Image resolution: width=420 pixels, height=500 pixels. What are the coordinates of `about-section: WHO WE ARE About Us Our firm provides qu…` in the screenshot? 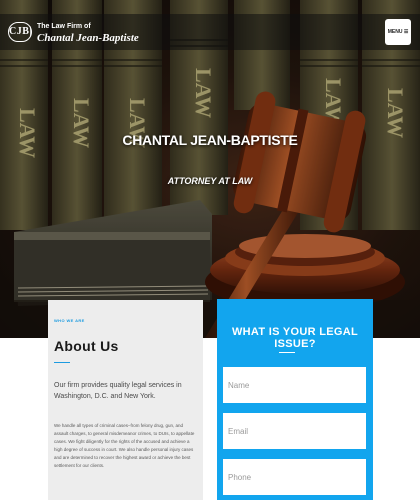 It's located at (125, 400).